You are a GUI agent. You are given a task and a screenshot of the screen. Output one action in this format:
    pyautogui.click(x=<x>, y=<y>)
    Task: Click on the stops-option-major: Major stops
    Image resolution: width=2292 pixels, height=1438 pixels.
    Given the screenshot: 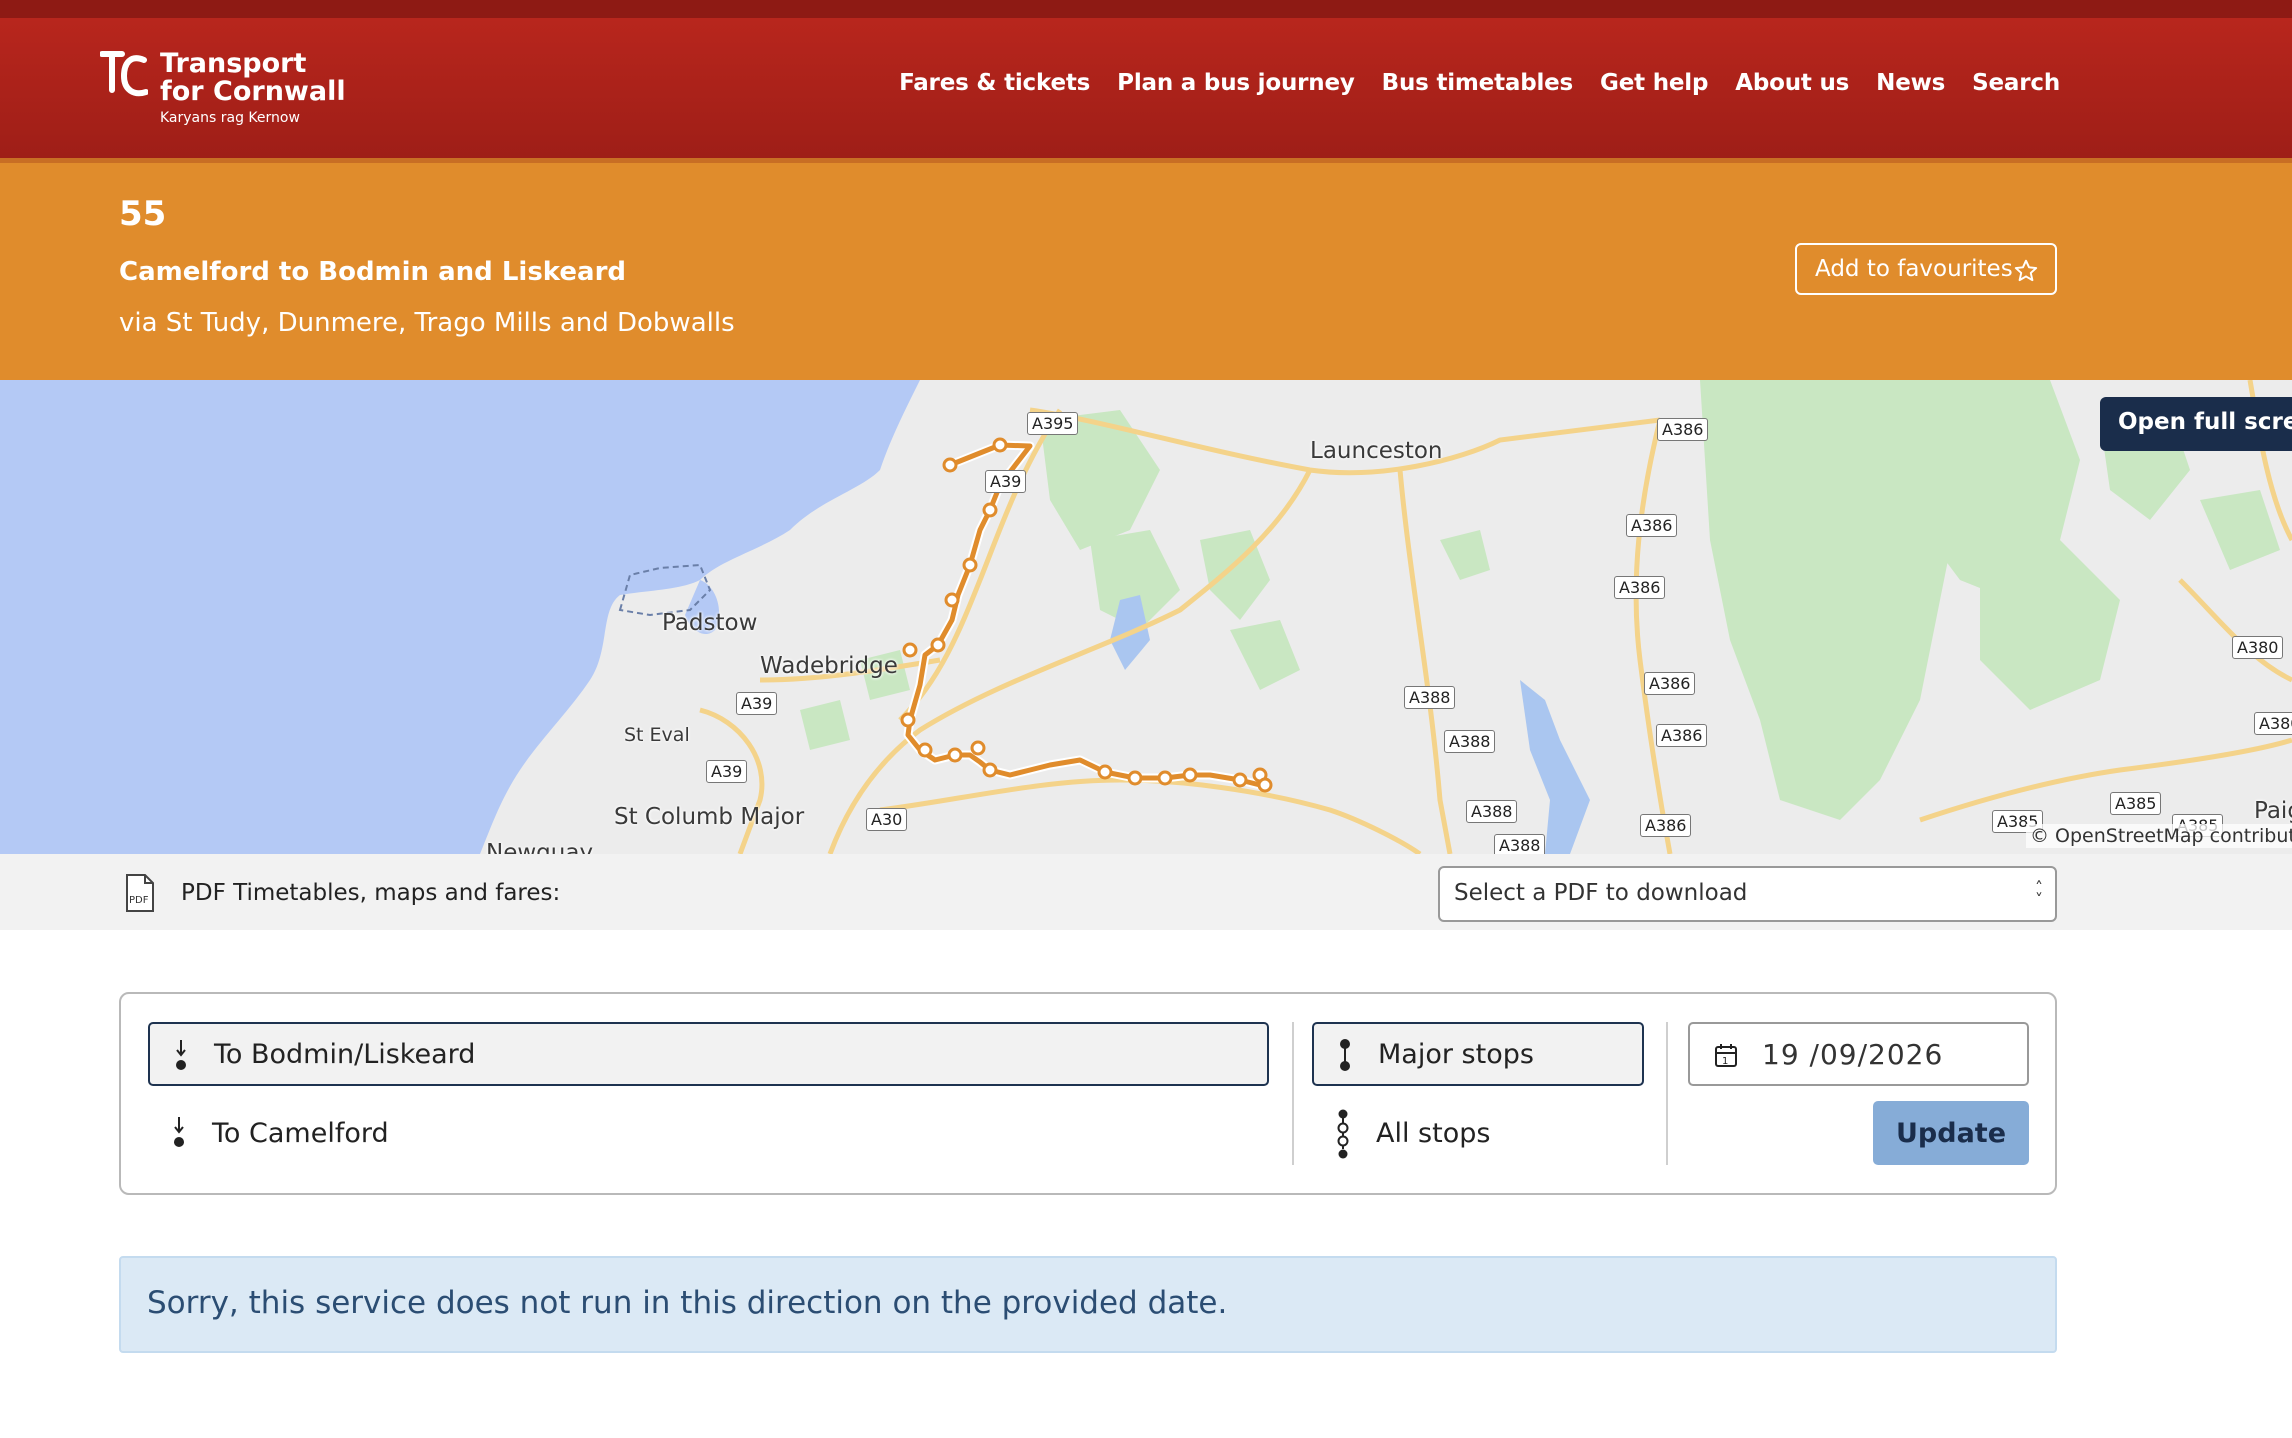 What is the action you would take?
    pyautogui.click(x=1478, y=1054)
    